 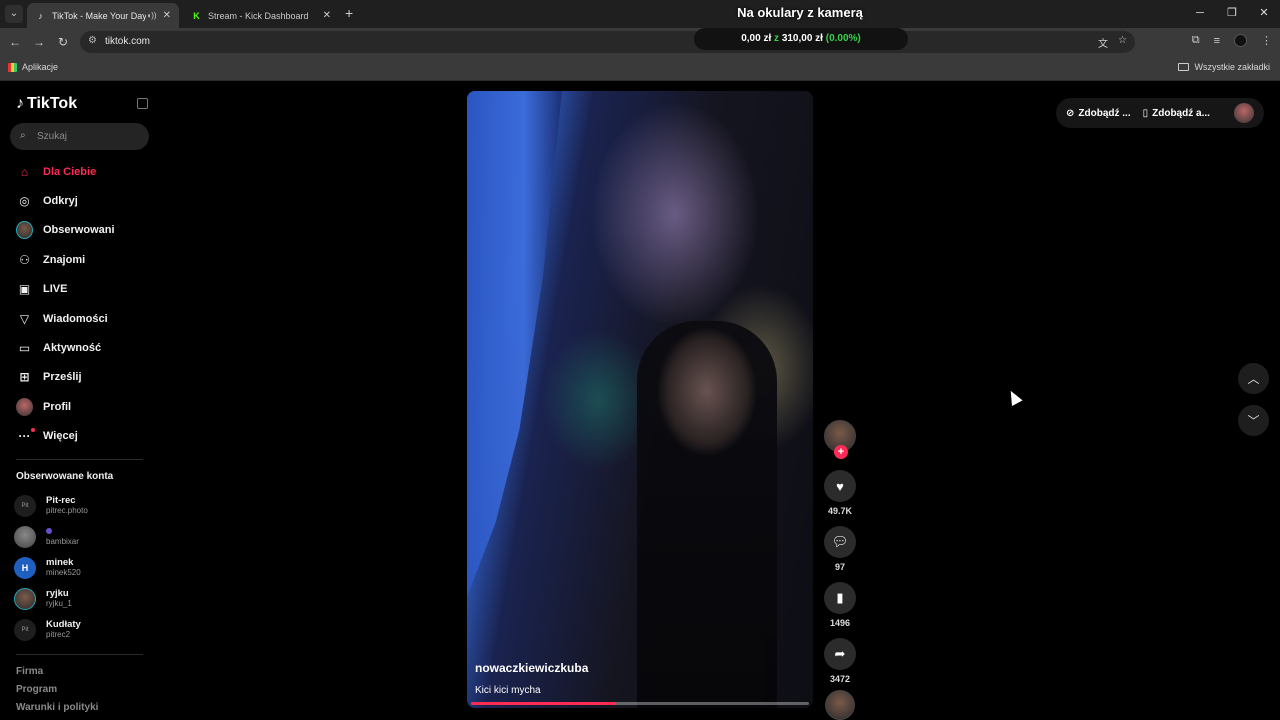 What do you see at coordinates (840, 679) in the screenshot?
I see `share-count: 3472` at bounding box center [840, 679].